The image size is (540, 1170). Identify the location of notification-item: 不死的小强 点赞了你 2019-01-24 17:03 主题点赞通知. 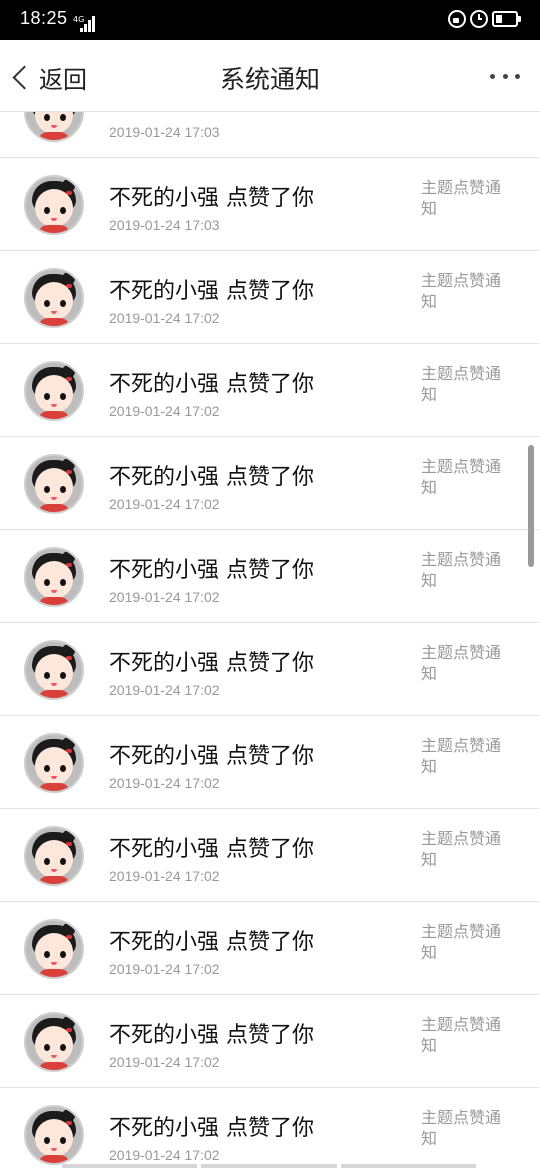
(270, 204).